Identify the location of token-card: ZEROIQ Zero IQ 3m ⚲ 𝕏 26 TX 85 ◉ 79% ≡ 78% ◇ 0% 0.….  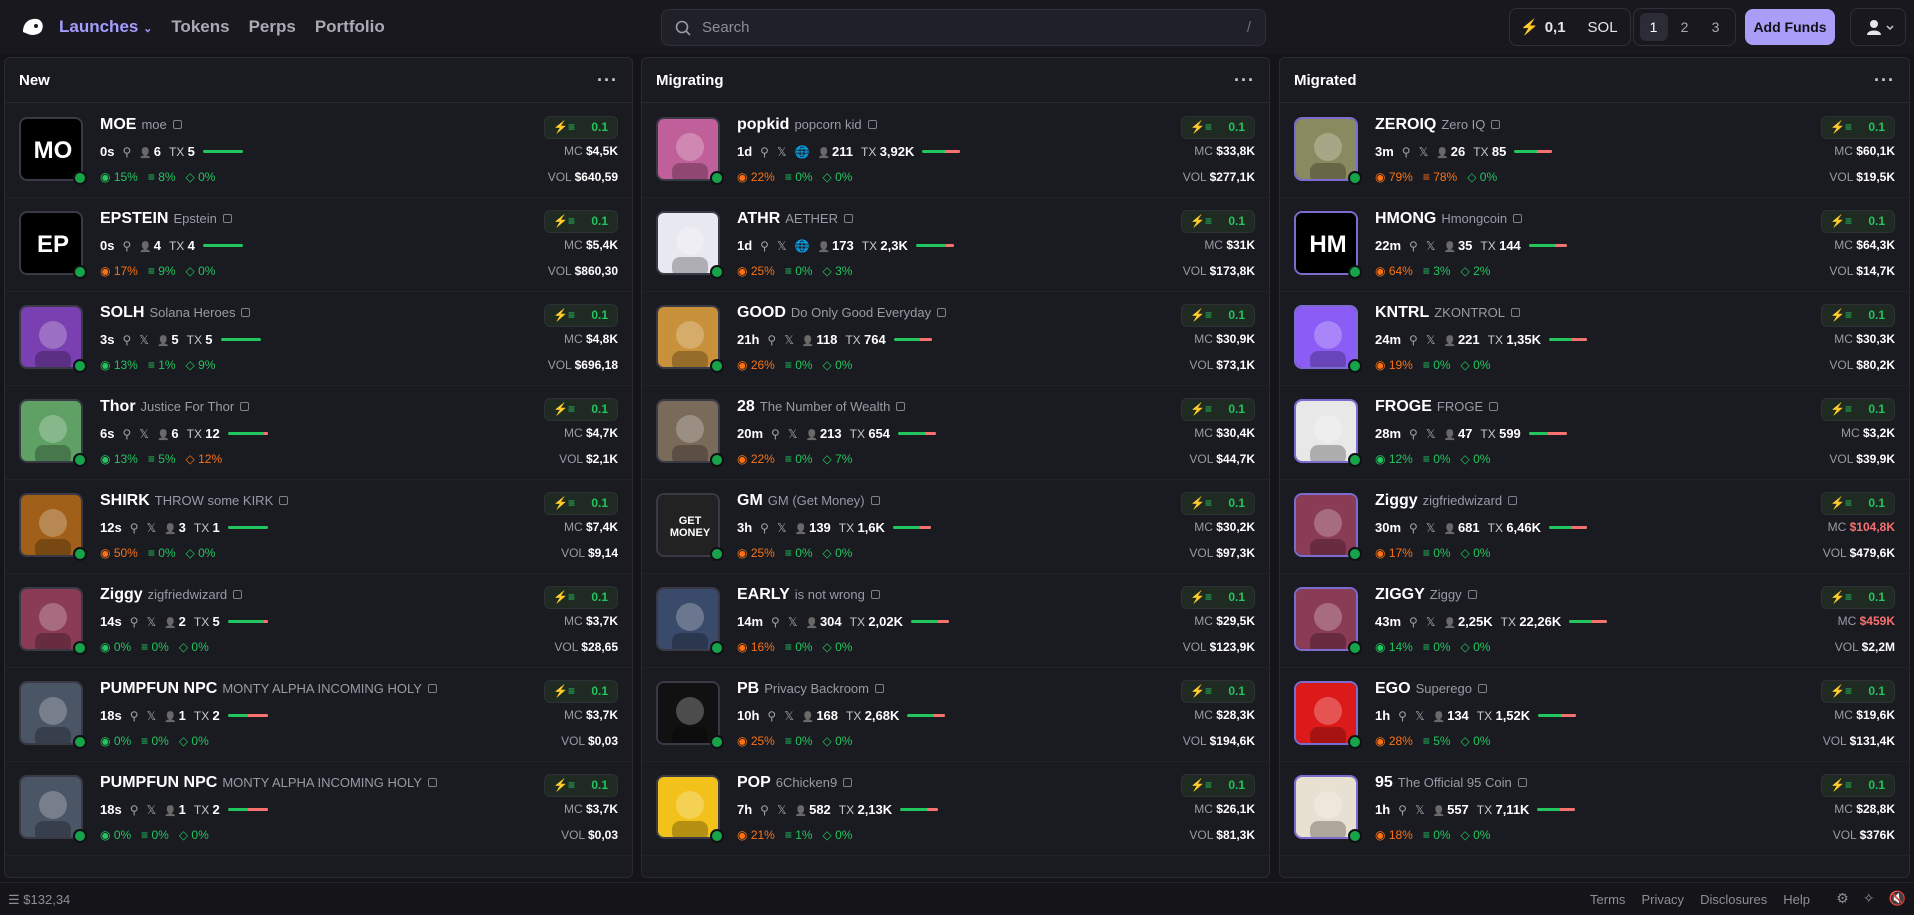
(1594, 151).